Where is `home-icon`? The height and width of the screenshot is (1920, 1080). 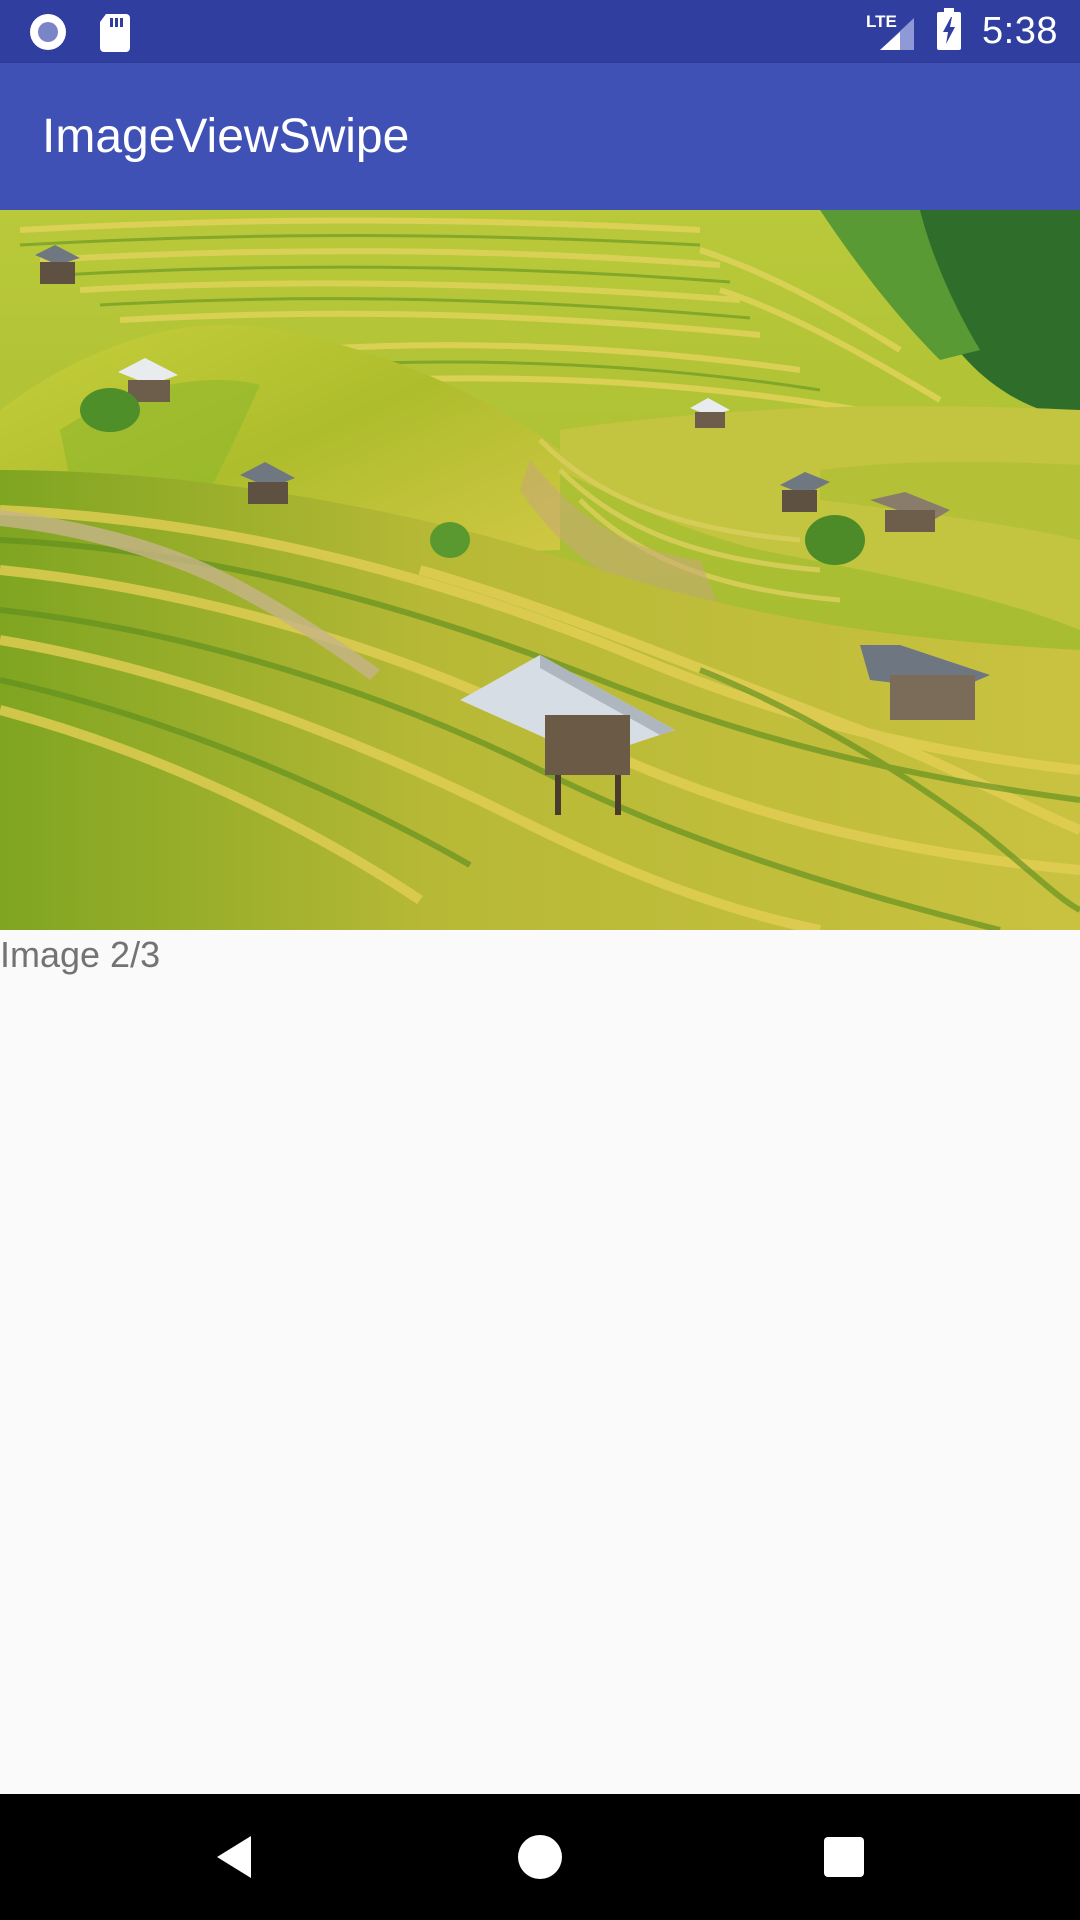
home-icon is located at coordinates (540, 1857).